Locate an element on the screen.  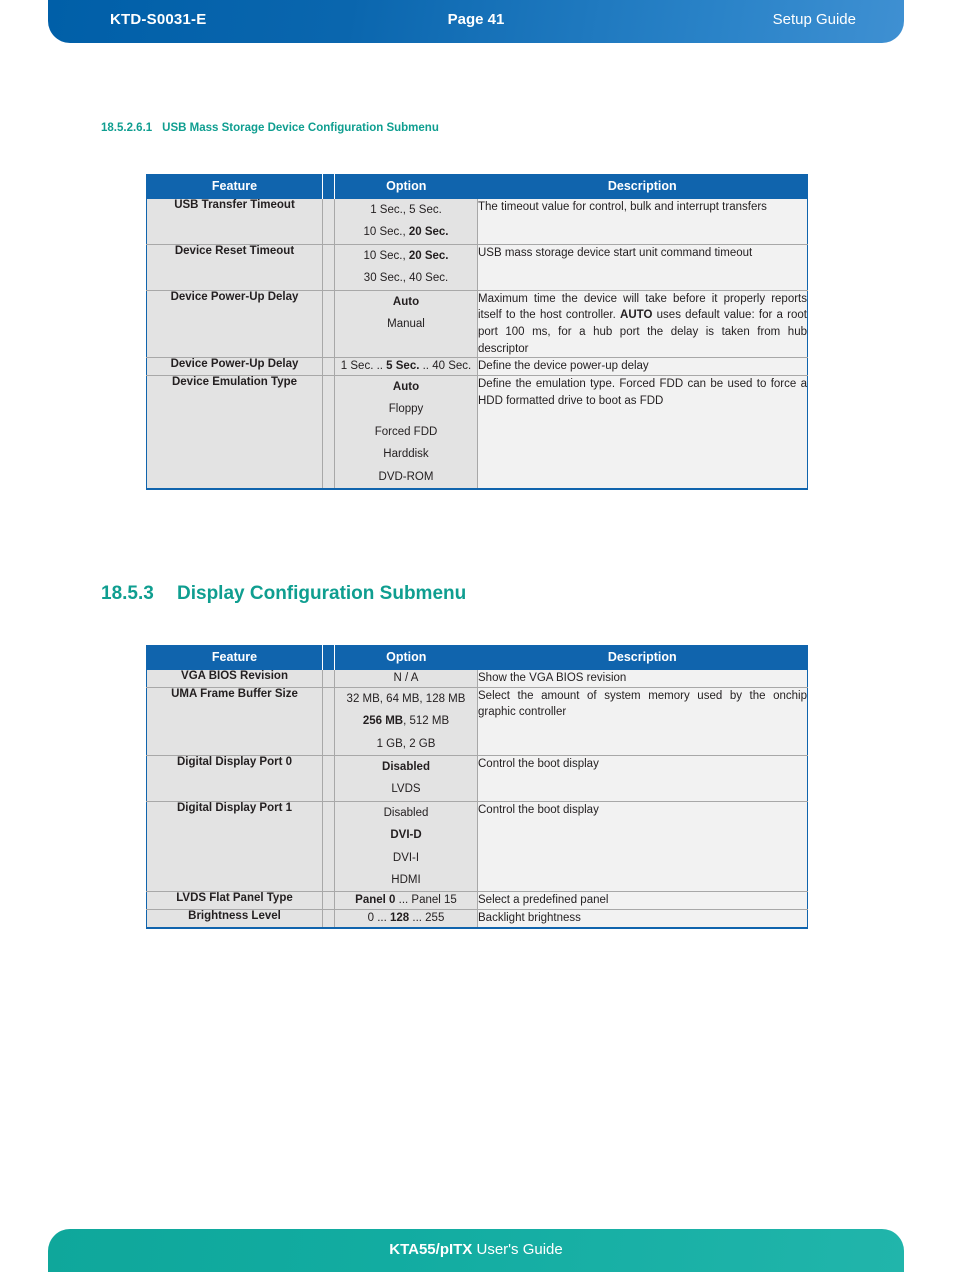
cell-option: Auto Manual is located at coordinates (406, 323).